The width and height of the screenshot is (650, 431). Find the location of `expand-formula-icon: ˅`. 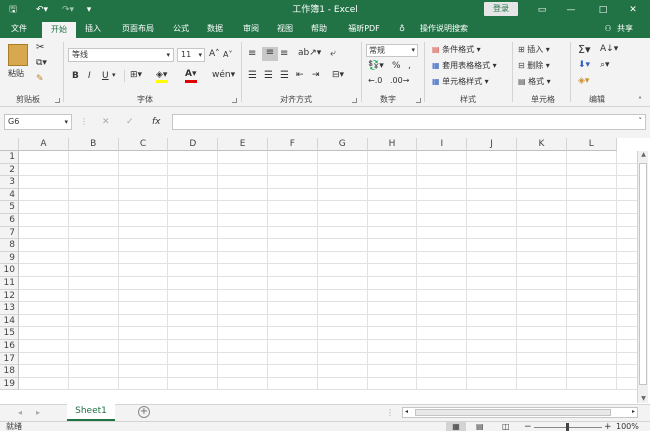

expand-formula-icon: ˅ is located at coordinates (641, 121).